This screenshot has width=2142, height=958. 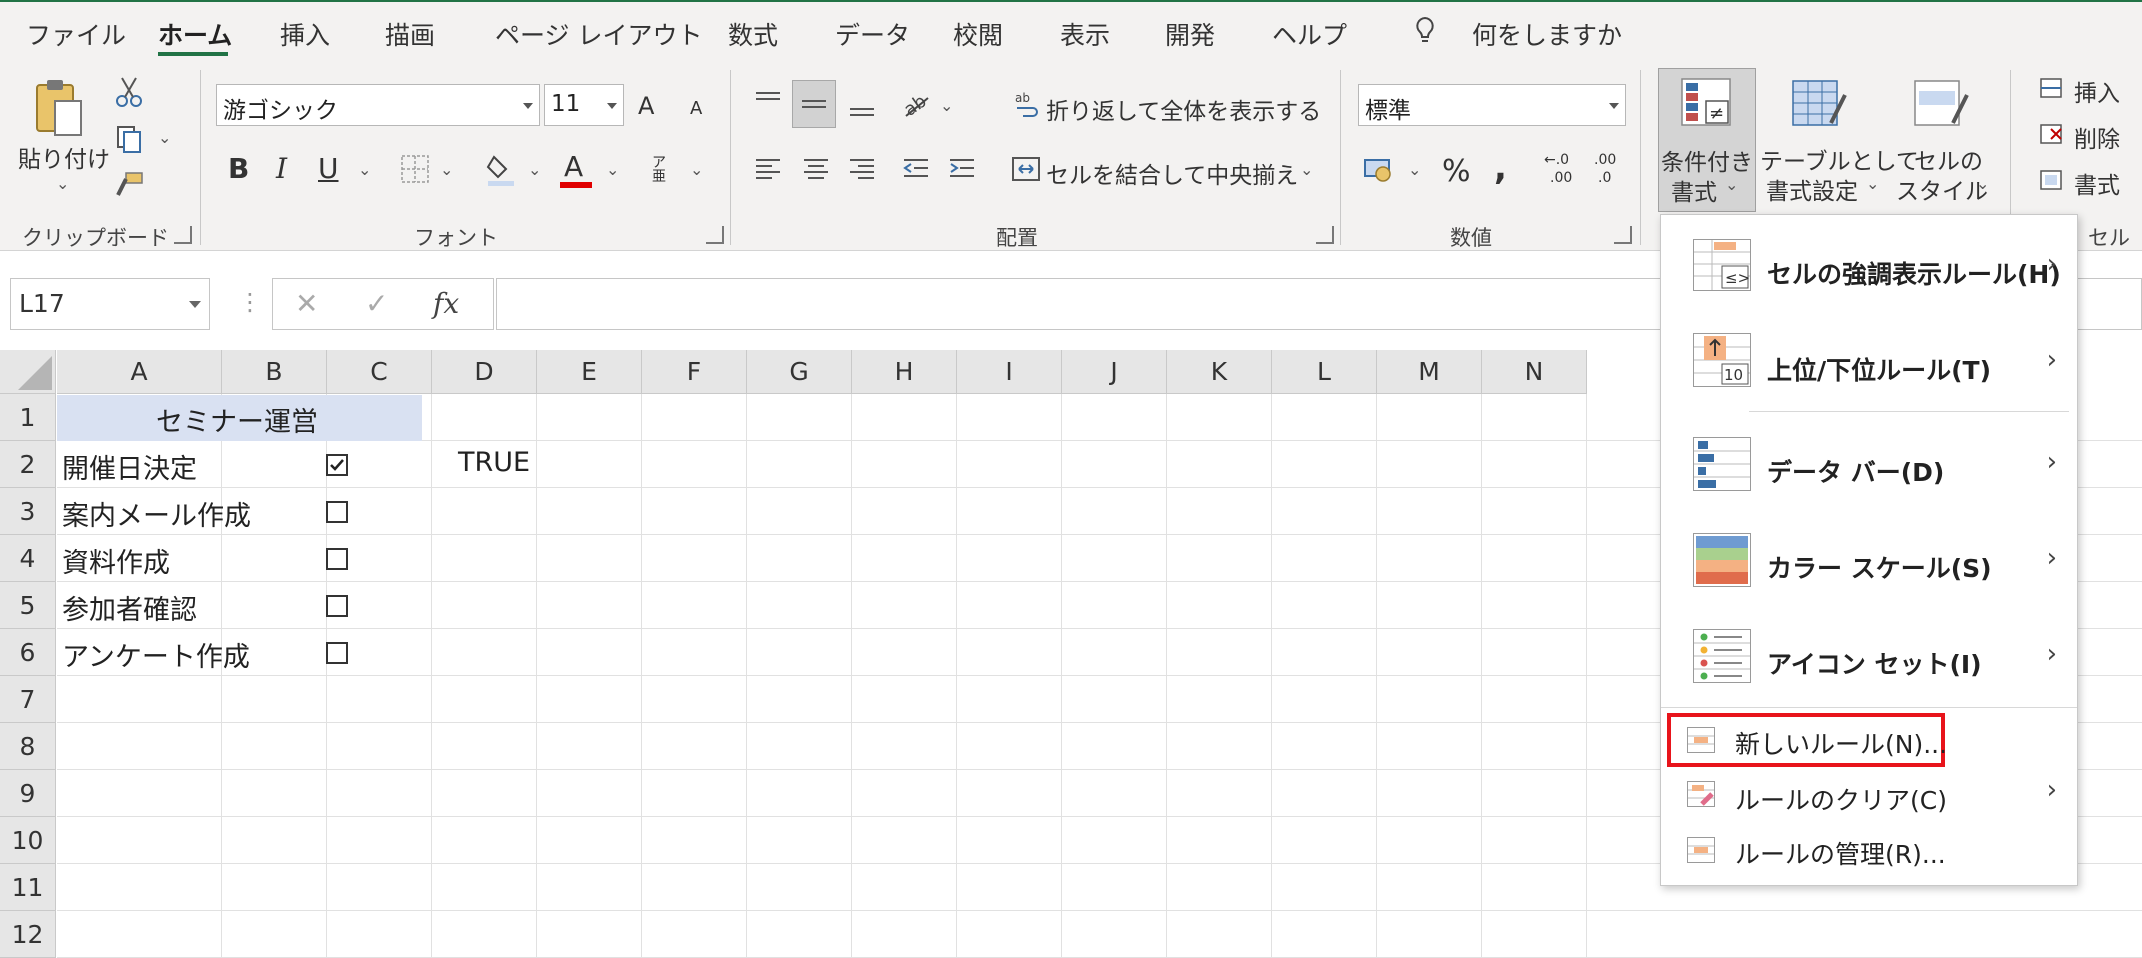 I want to click on tab-data: データ, so click(x=872, y=34).